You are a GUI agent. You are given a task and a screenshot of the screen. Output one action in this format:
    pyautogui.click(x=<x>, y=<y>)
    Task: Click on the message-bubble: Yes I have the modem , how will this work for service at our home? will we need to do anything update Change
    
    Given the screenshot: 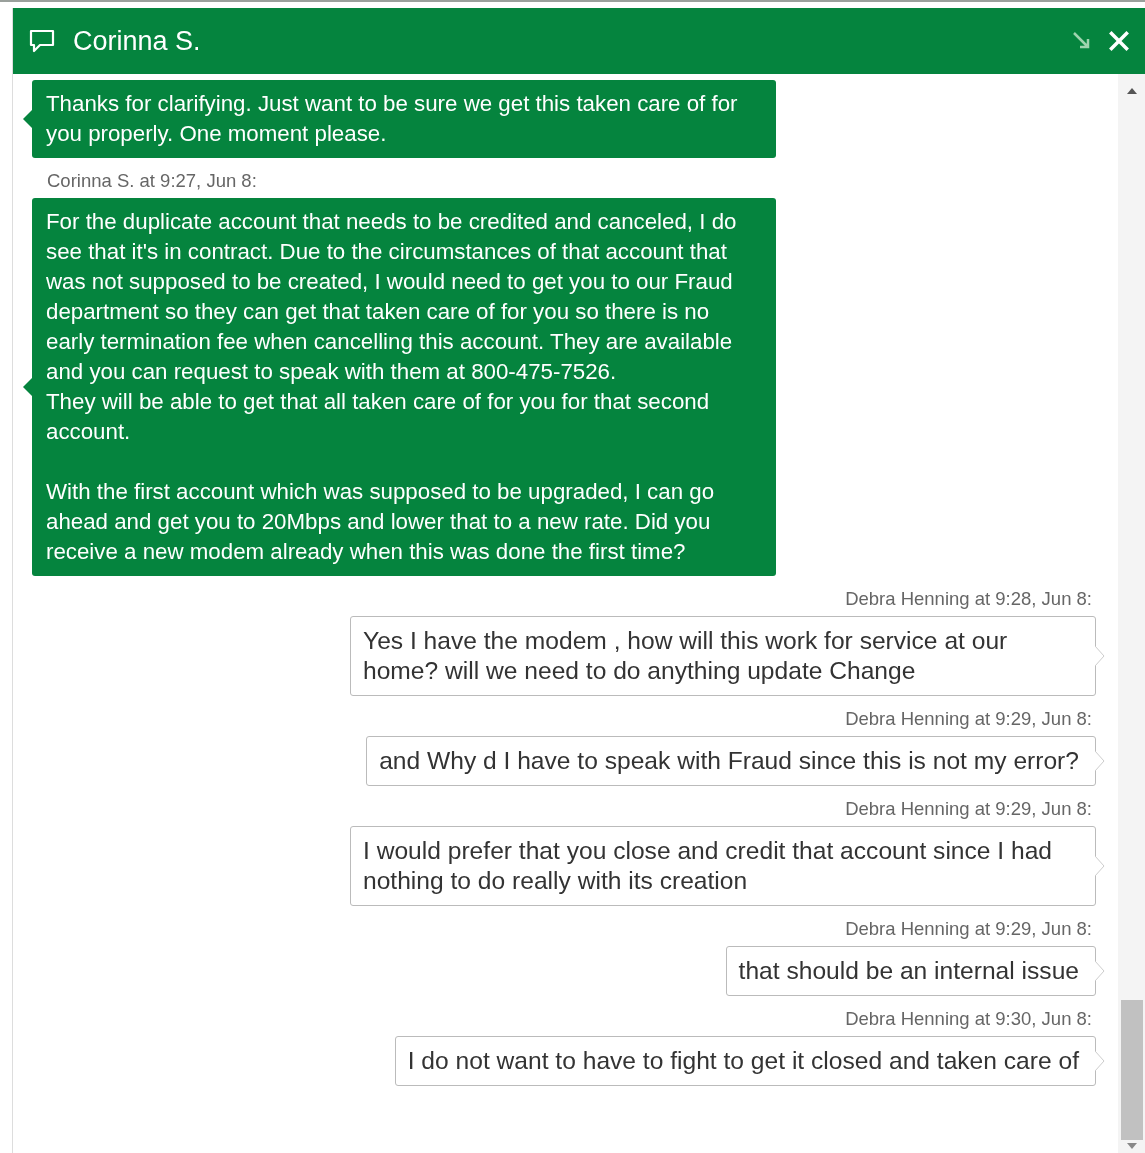 What is the action you would take?
    pyautogui.click(x=723, y=656)
    